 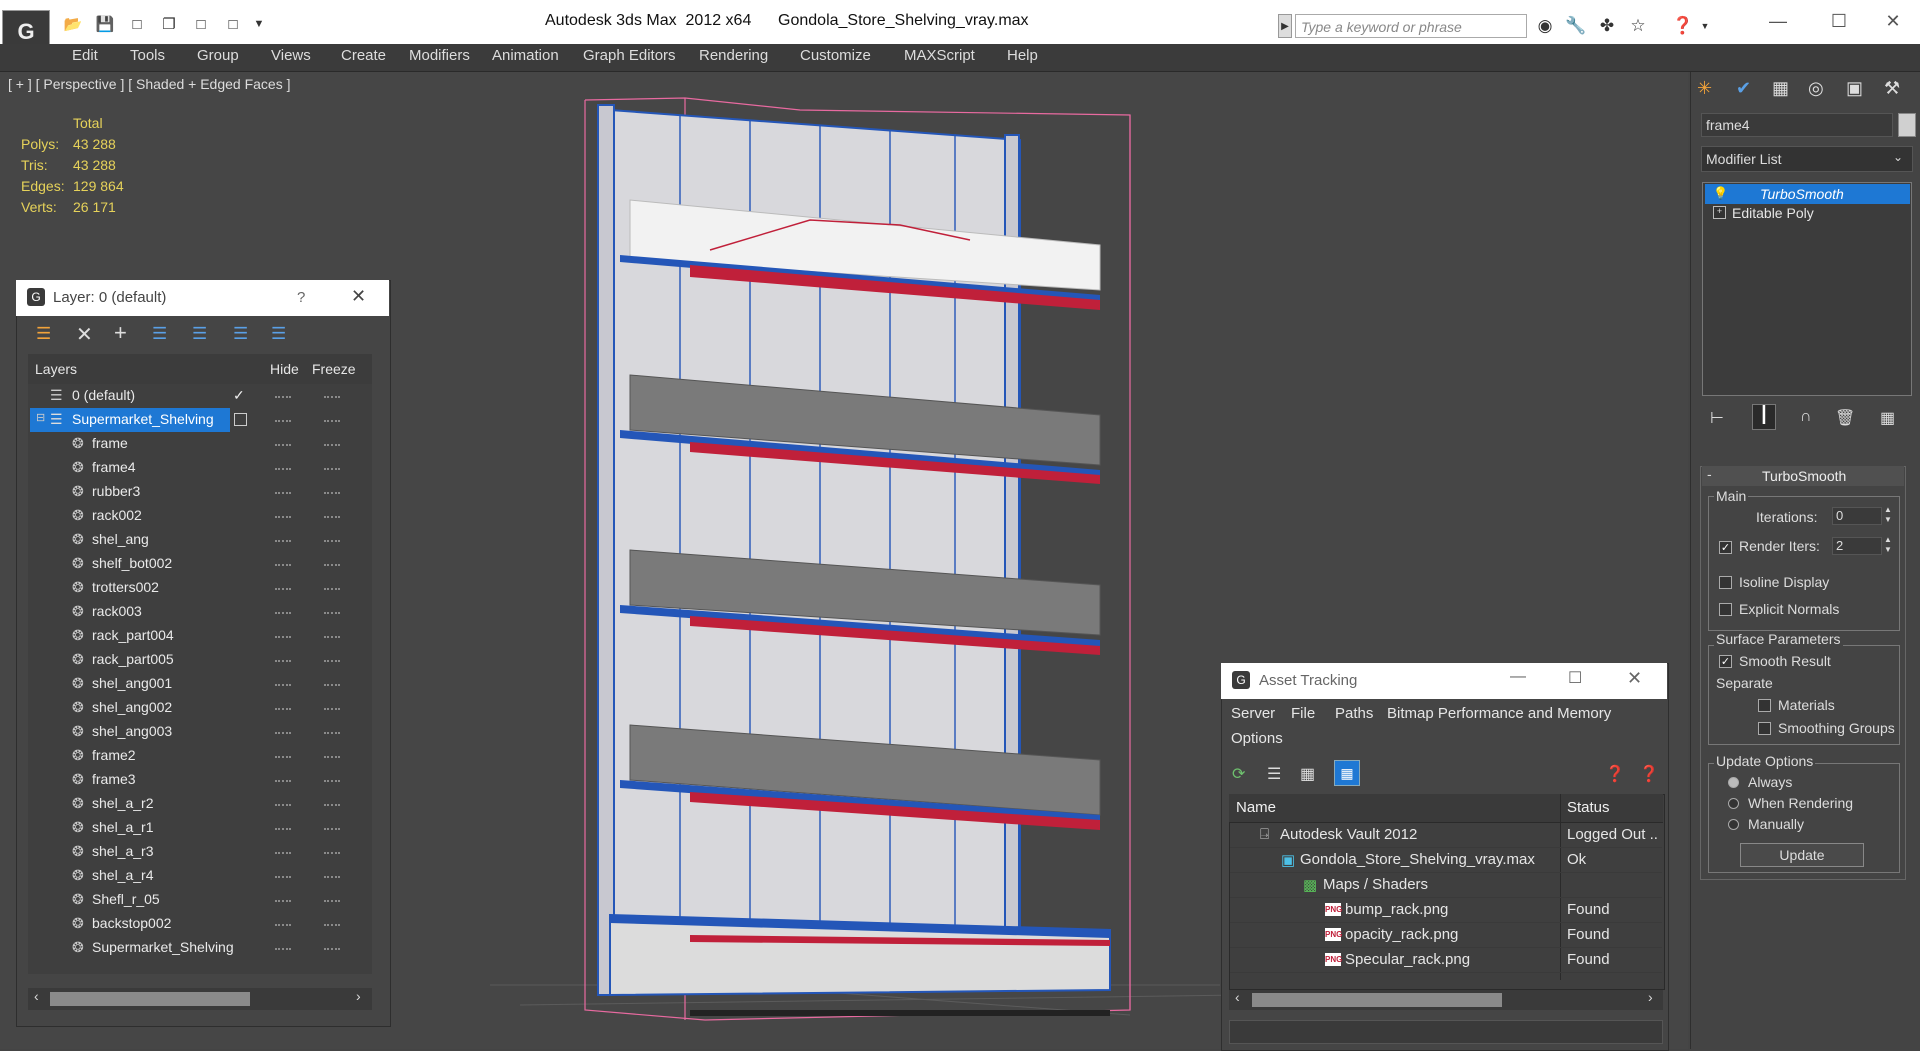 What do you see at coordinates (200, 492) in the screenshot?
I see `layer-row: ❂ rubber3` at bounding box center [200, 492].